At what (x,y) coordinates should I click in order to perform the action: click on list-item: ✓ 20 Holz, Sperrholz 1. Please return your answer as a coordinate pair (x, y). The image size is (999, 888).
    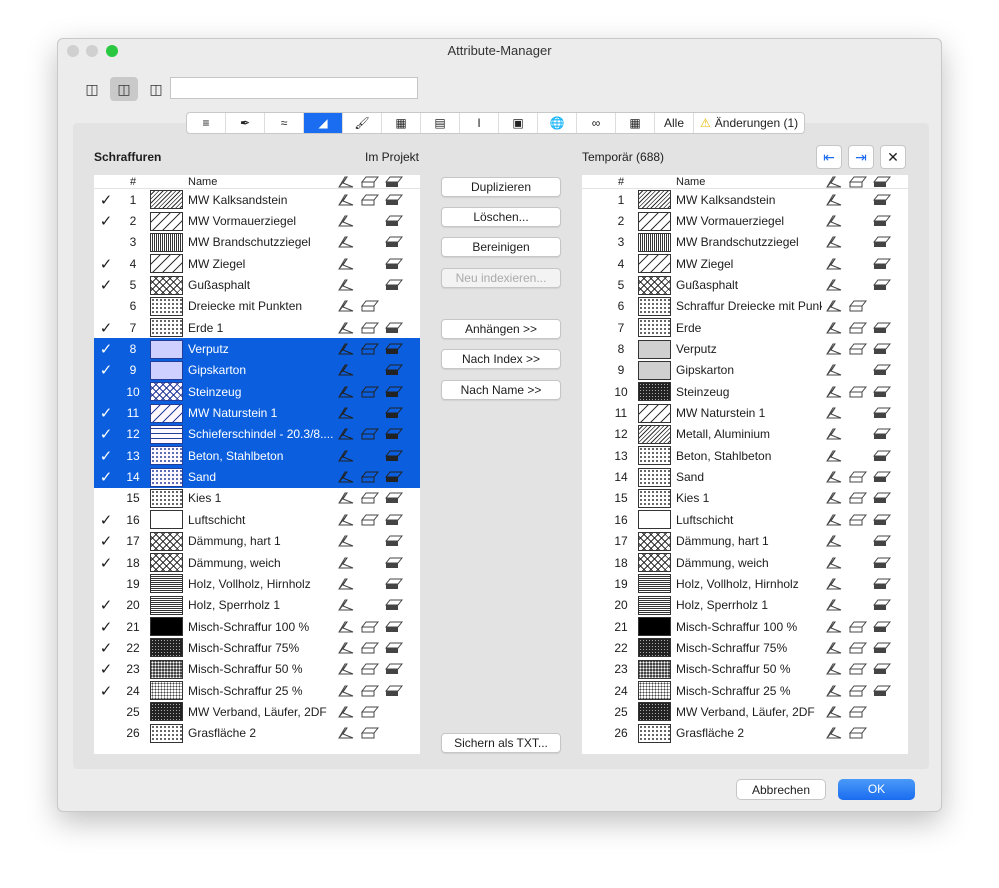
    Looking at the image, I should click on (257, 605).